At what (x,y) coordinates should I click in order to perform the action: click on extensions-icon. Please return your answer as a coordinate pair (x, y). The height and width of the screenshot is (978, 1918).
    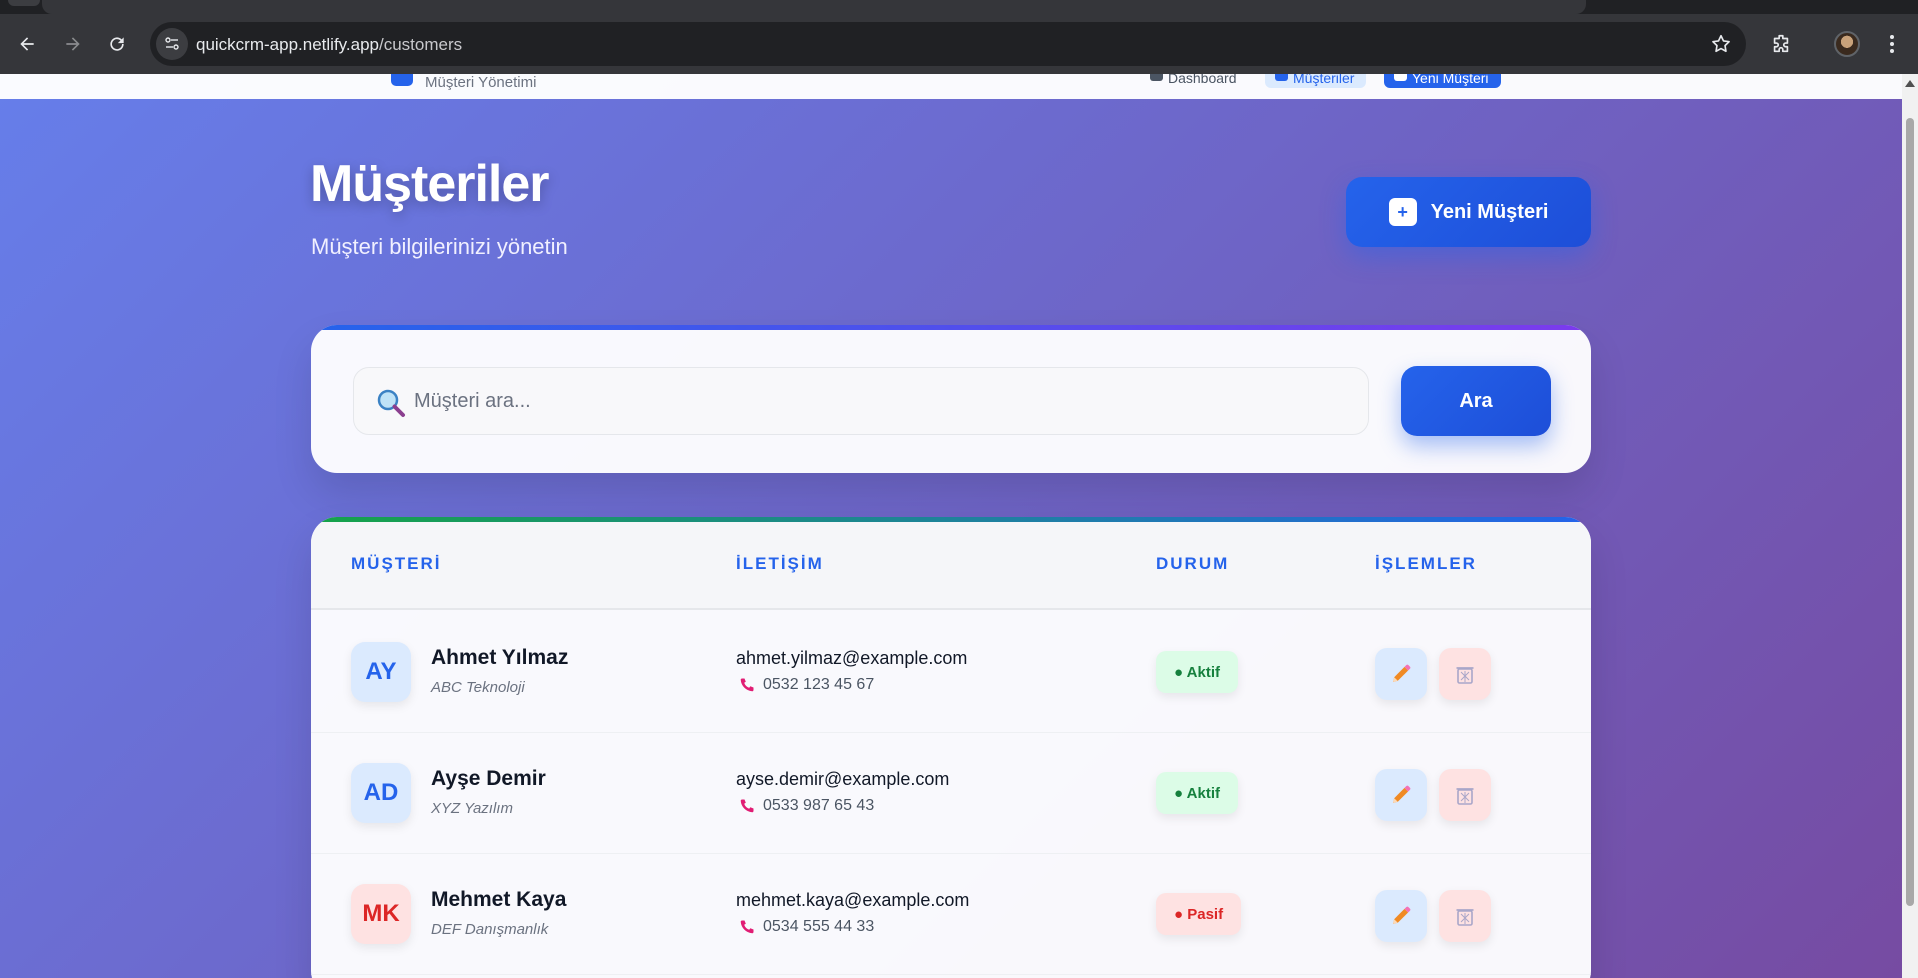
    Looking at the image, I should click on (1781, 44).